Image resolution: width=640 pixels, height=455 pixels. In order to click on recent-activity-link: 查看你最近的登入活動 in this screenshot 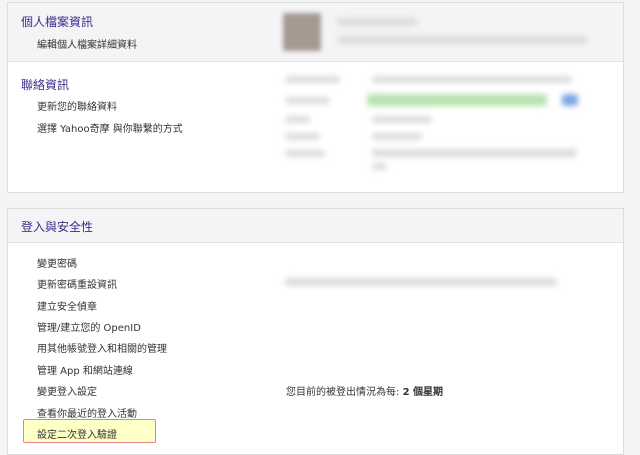, I will do `click(87, 412)`.